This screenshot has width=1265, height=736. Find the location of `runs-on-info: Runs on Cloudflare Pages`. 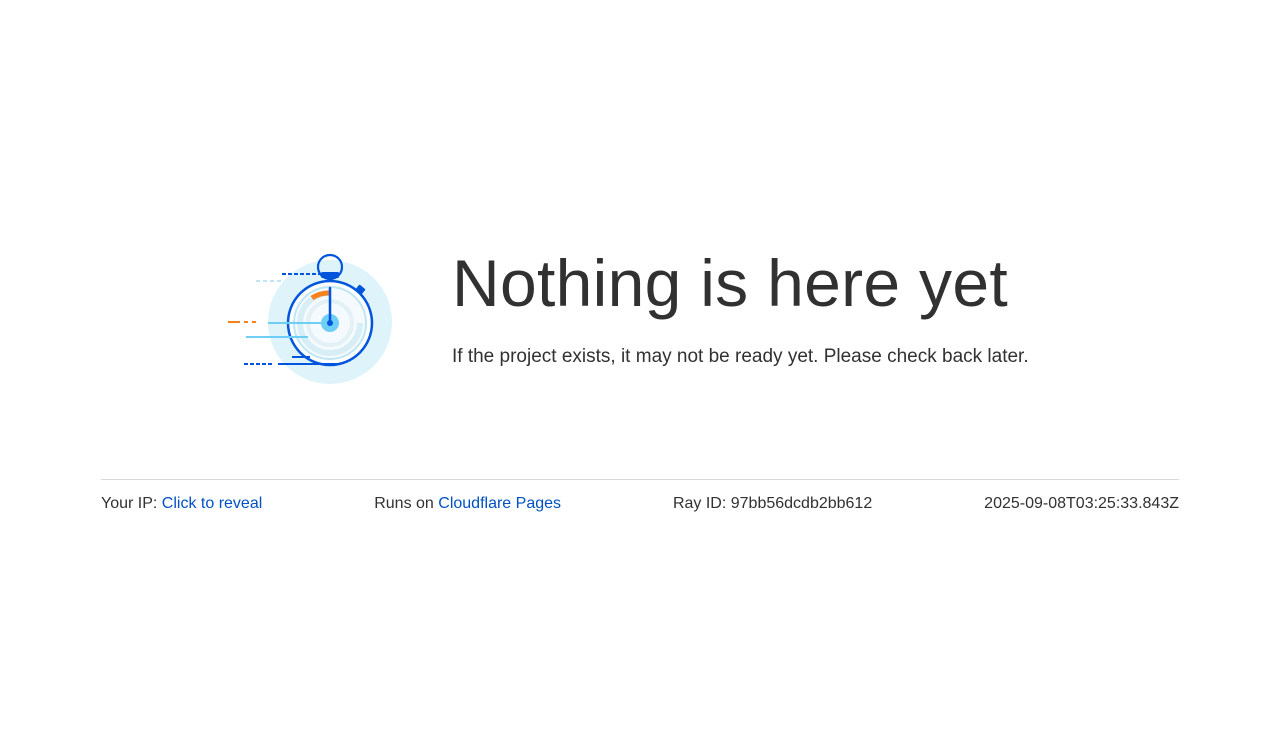

runs-on-info: Runs on Cloudflare Pages is located at coordinates (467, 504).